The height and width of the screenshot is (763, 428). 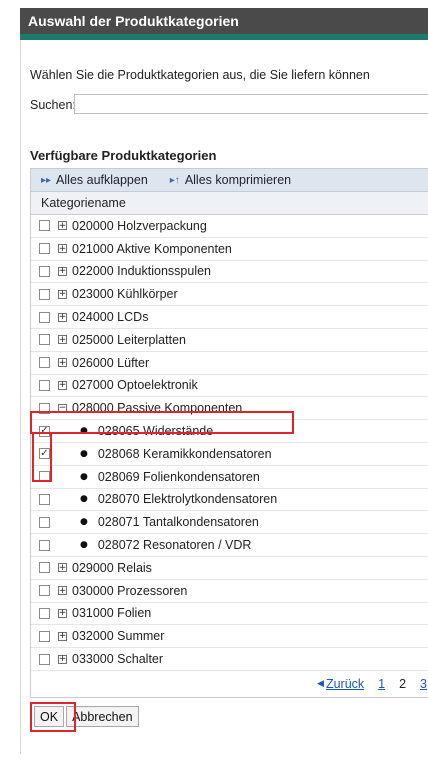 I want to click on category-row: +029000 Relais, so click(x=229, y=568).